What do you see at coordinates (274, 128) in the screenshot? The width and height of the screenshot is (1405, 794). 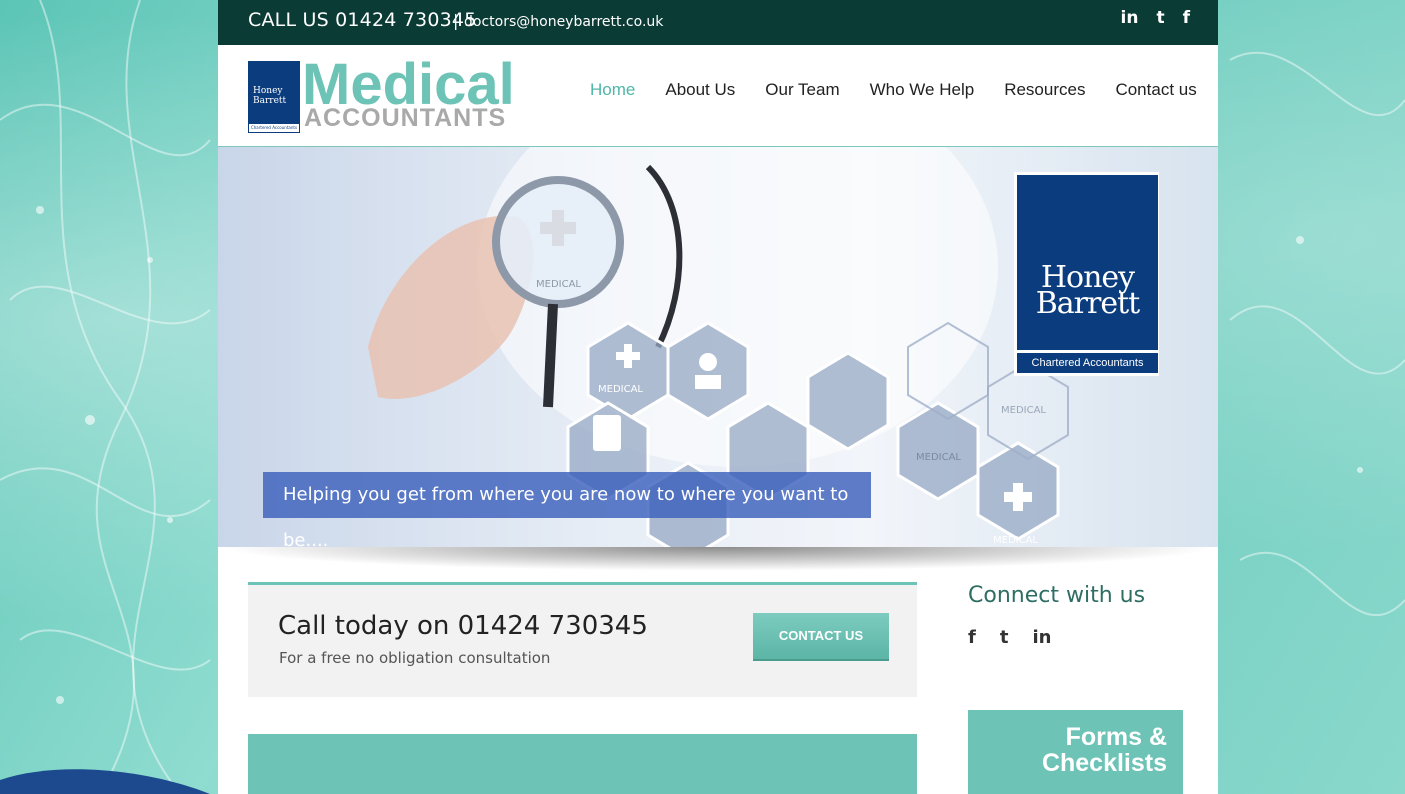 I see `logo-badge-sub: Chartered Accountants` at bounding box center [274, 128].